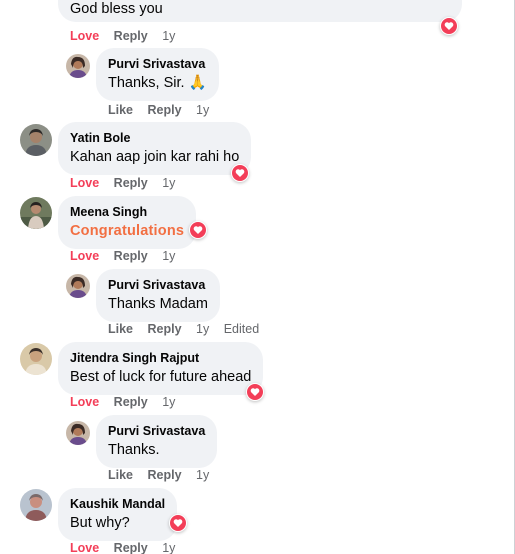 The height and width of the screenshot is (554, 515). I want to click on comment-bubble: Kaushik Mandal But why?, so click(118, 514).